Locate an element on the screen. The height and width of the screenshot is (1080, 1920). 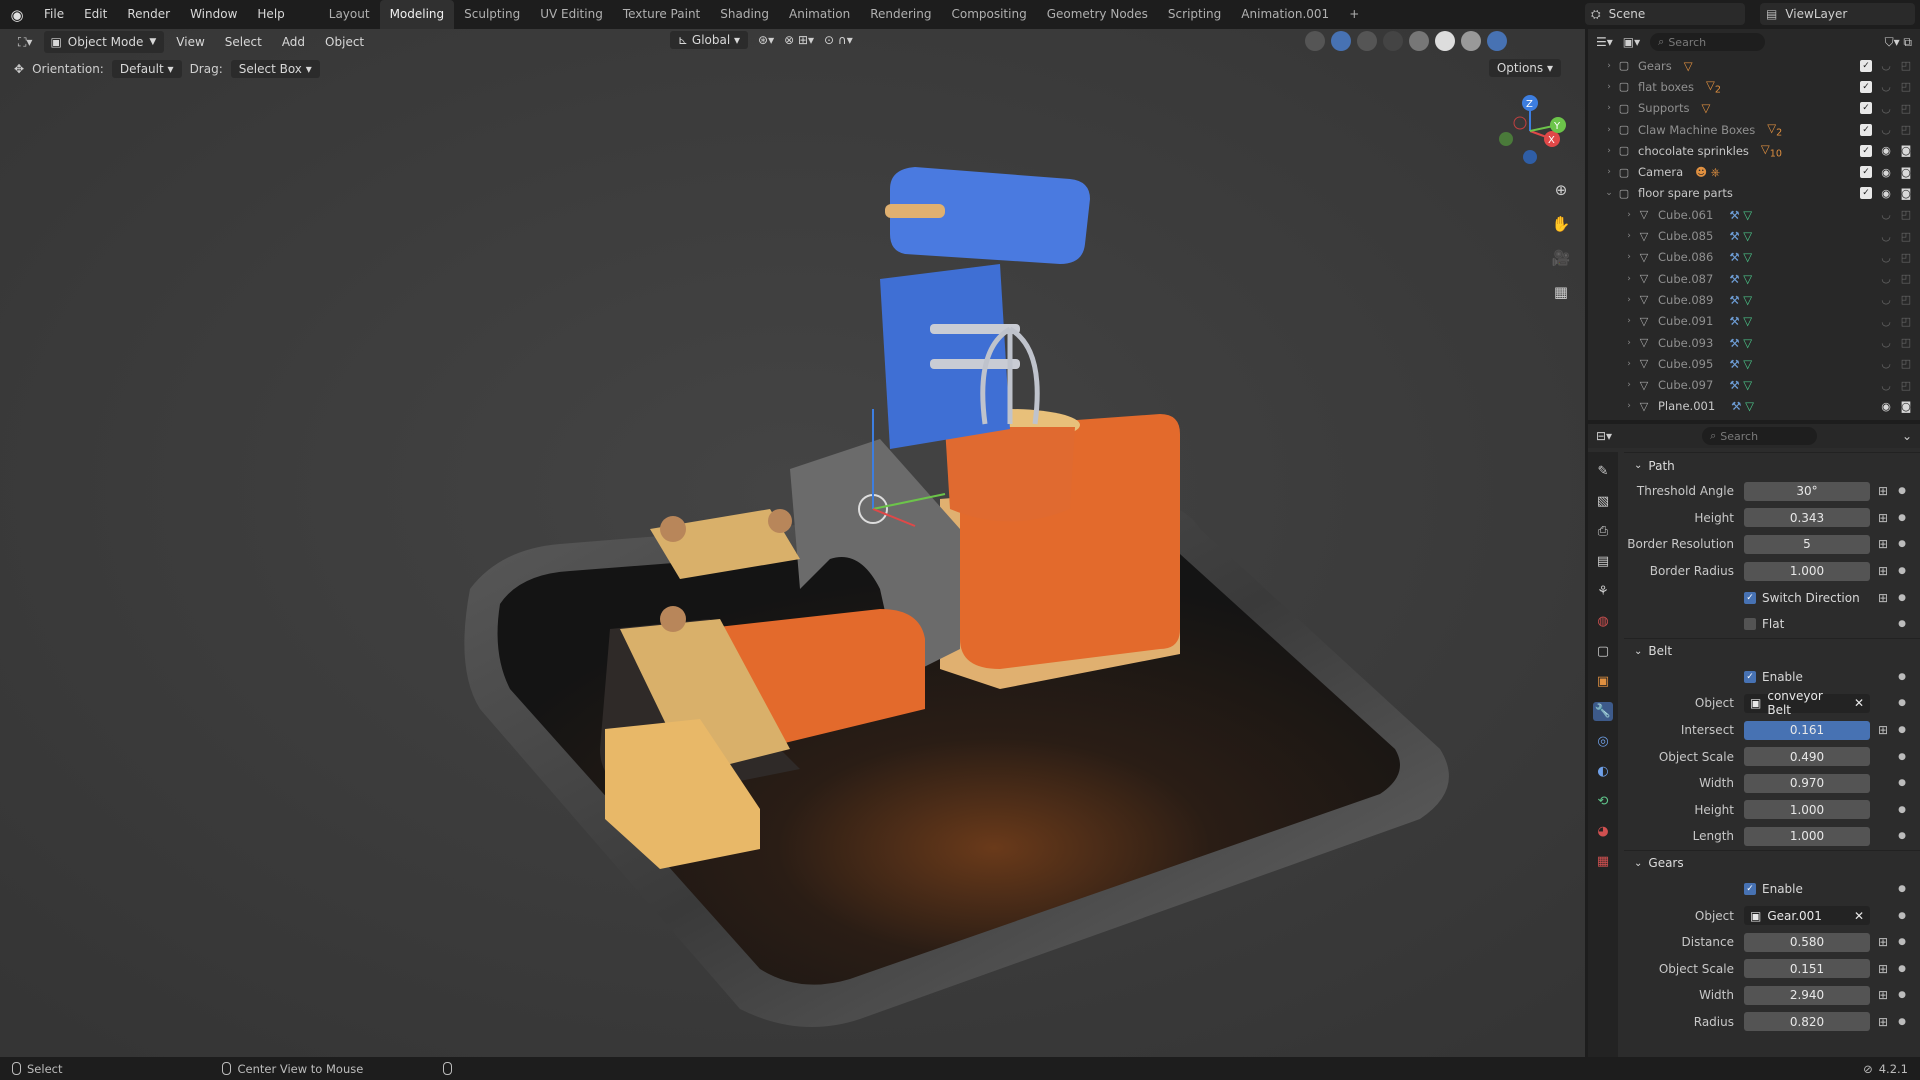
modifier-tab-icon: 🔧 is located at coordinates (1603, 711).